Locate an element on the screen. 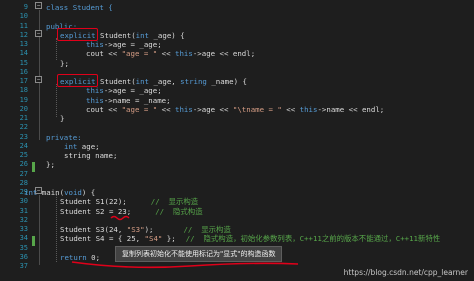  code-line-23: private: is located at coordinates (64, 137).